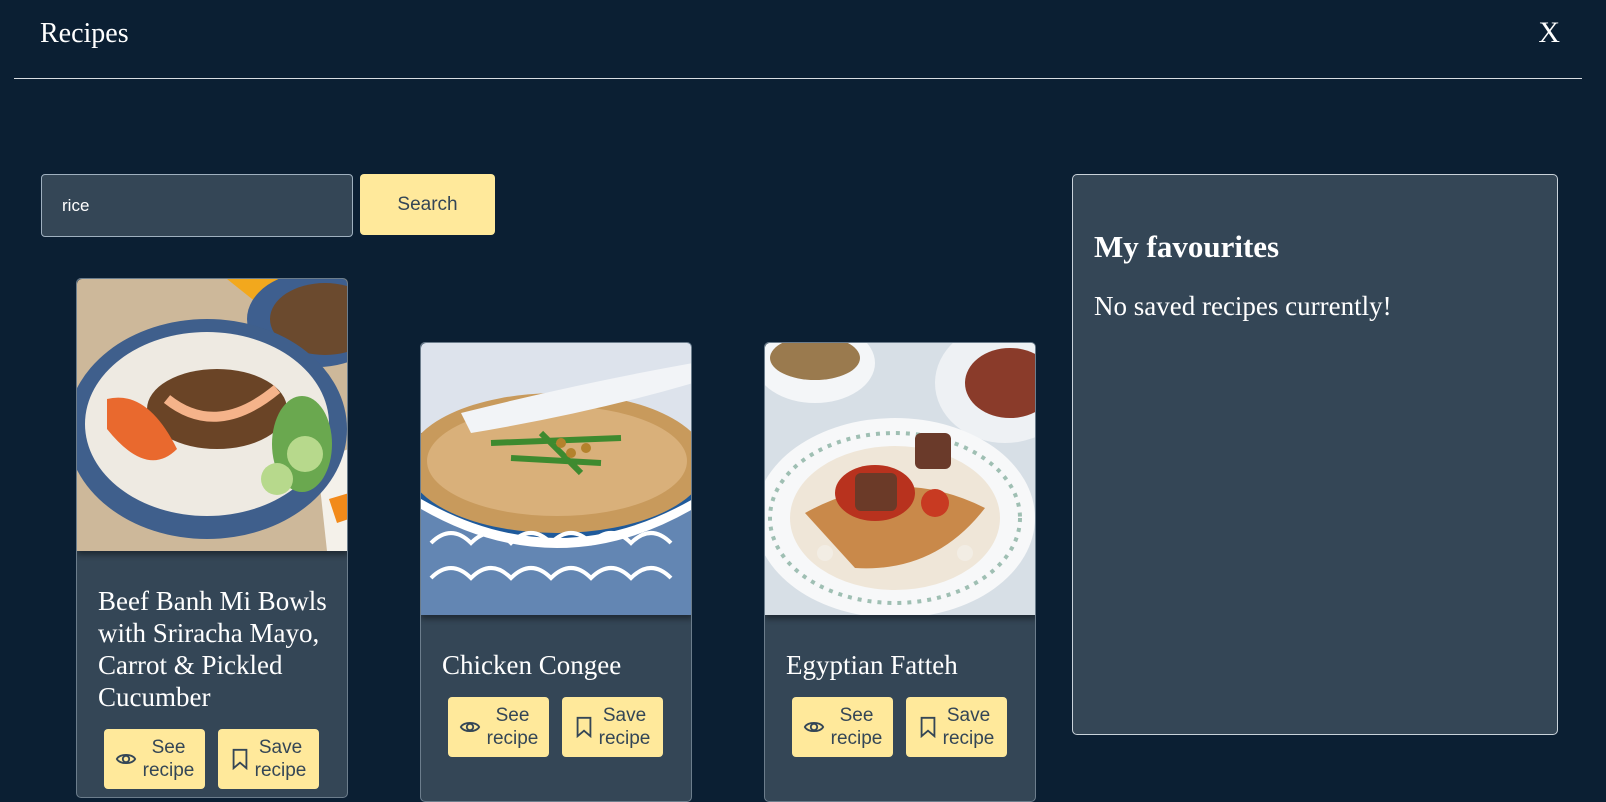 The height and width of the screenshot is (802, 1606). I want to click on app-title: Recipes, so click(84, 33).